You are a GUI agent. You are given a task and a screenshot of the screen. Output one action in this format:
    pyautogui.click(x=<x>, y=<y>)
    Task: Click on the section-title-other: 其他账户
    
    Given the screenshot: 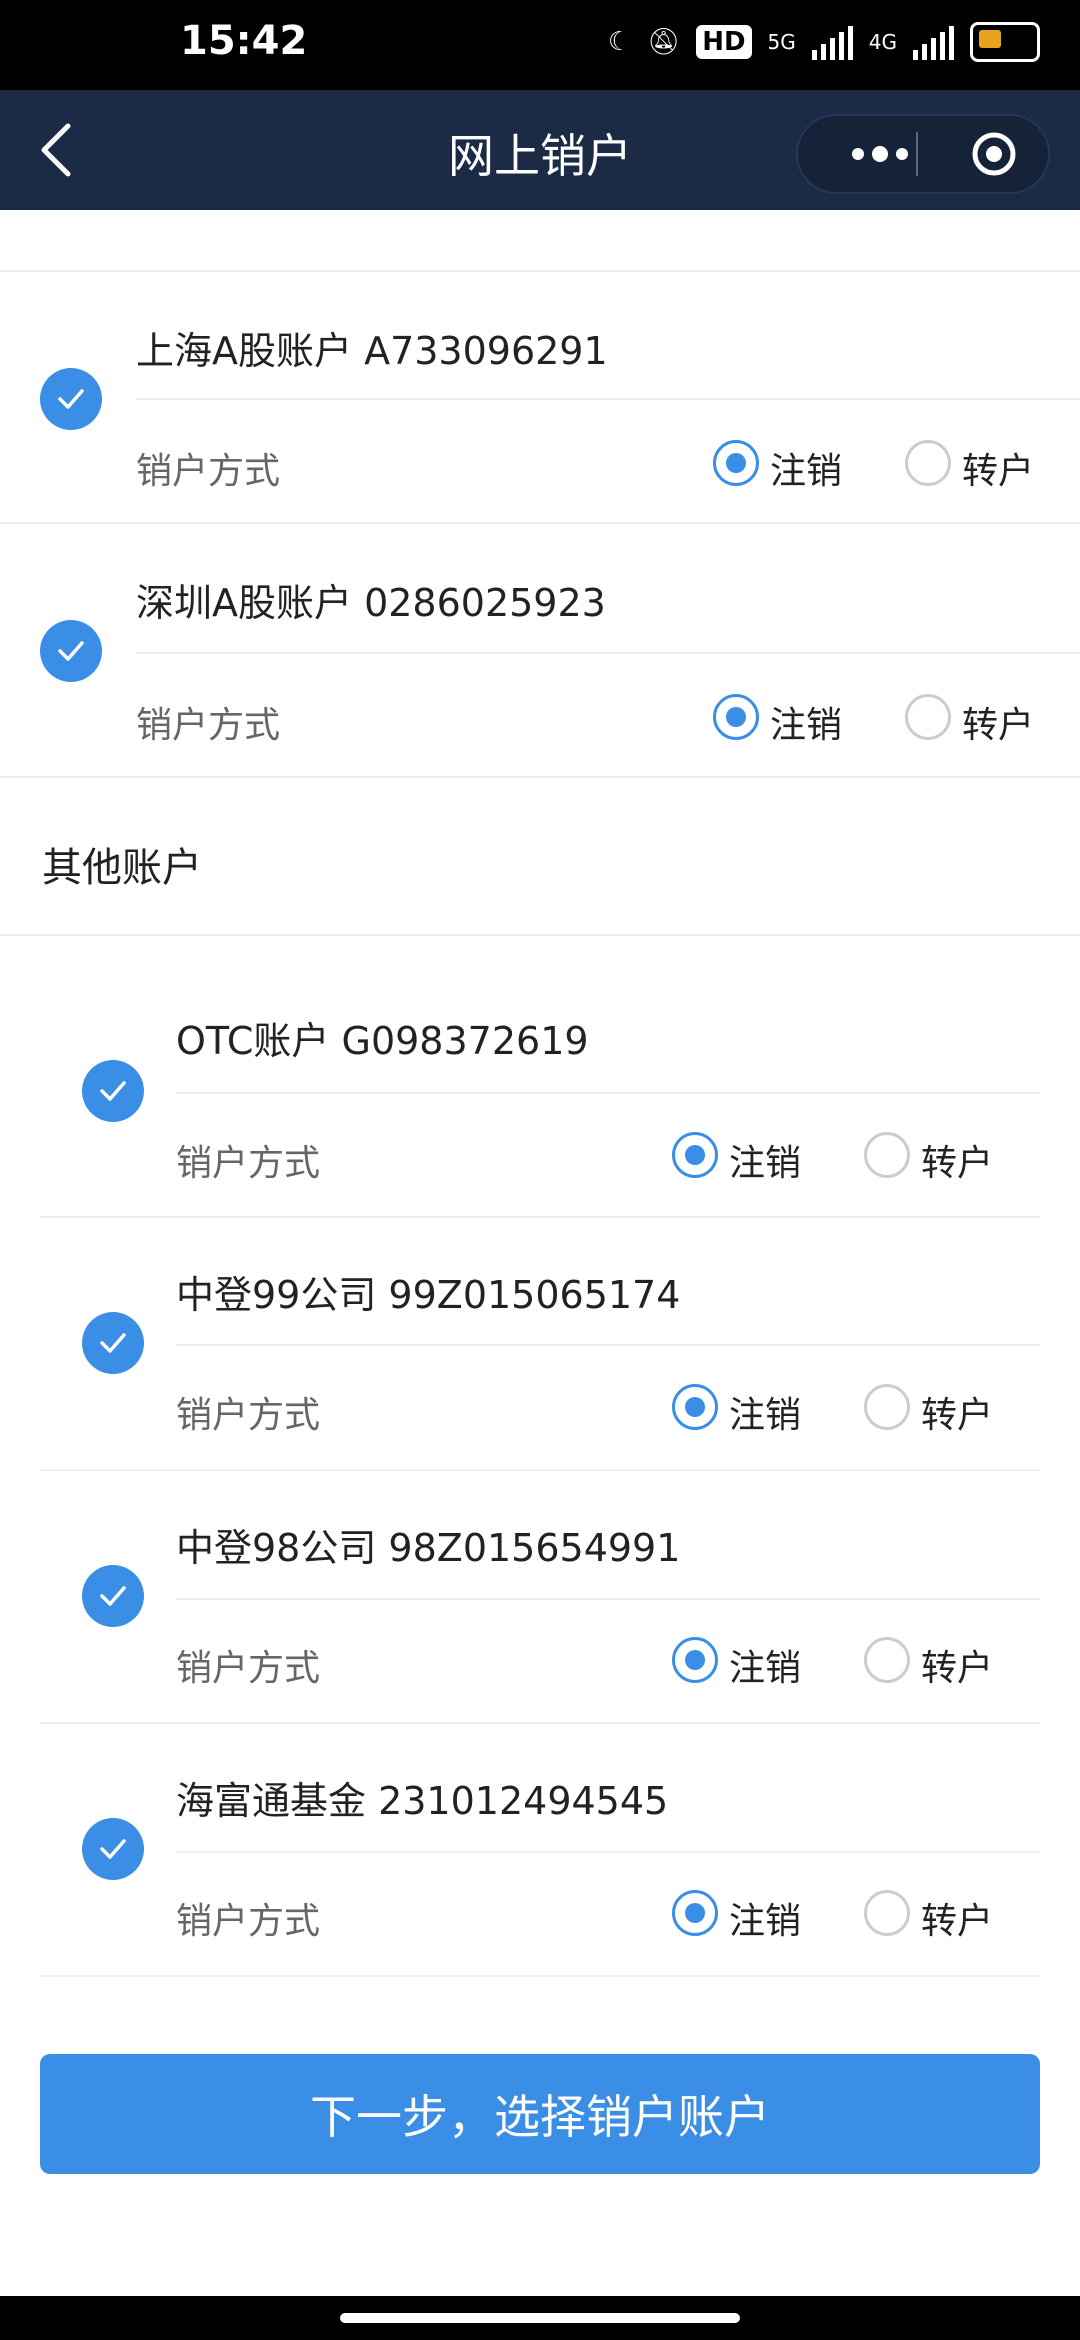 What is the action you would take?
    pyautogui.click(x=122, y=868)
    